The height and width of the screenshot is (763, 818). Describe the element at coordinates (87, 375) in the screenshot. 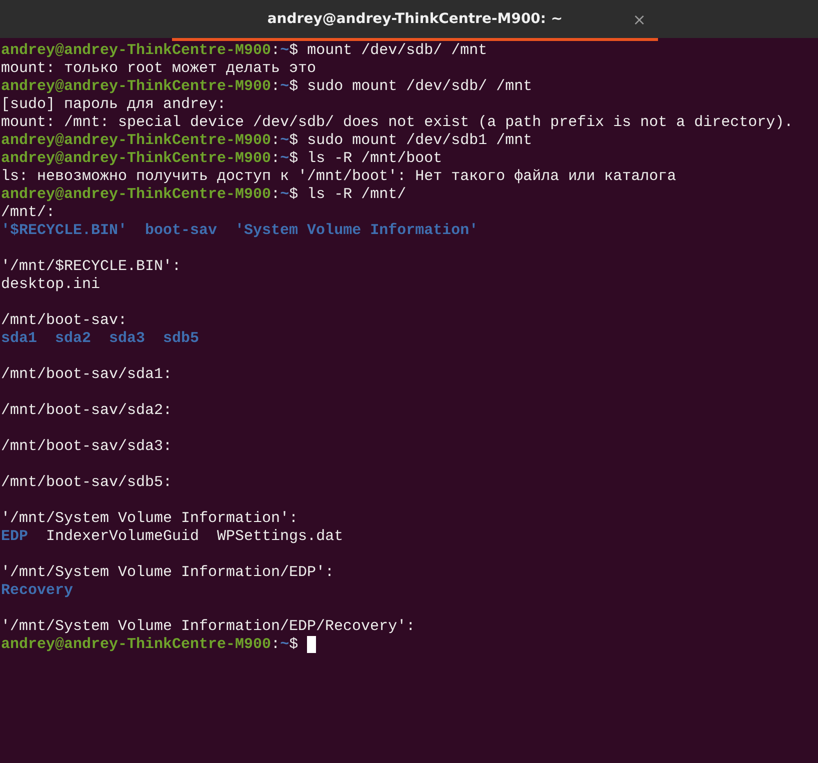

I see `output-line: /mnt/boot-sav/sda1:` at that location.